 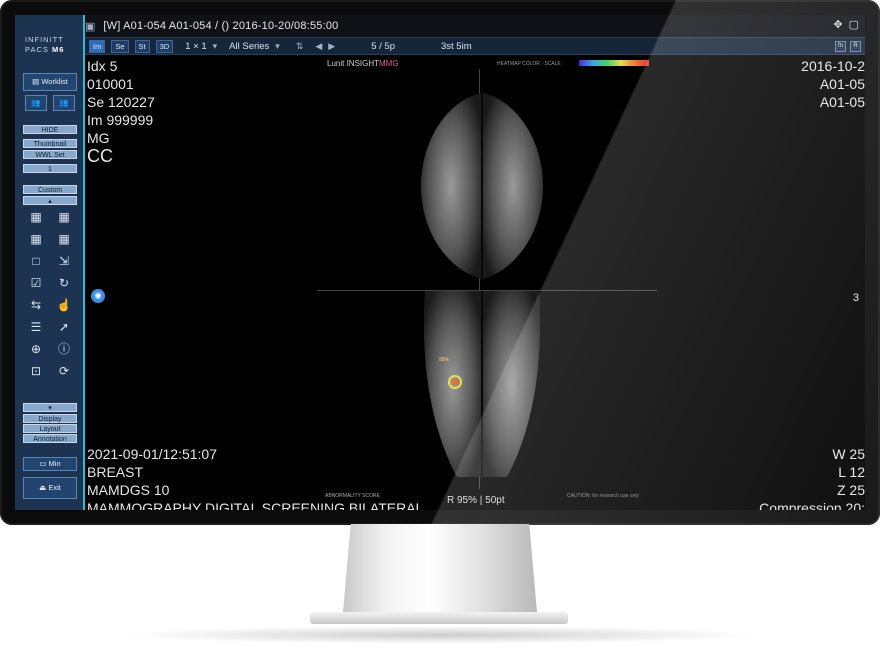 What do you see at coordinates (36, 349) in the screenshot?
I see `magnify-icon: ⊕` at bounding box center [36, 349].